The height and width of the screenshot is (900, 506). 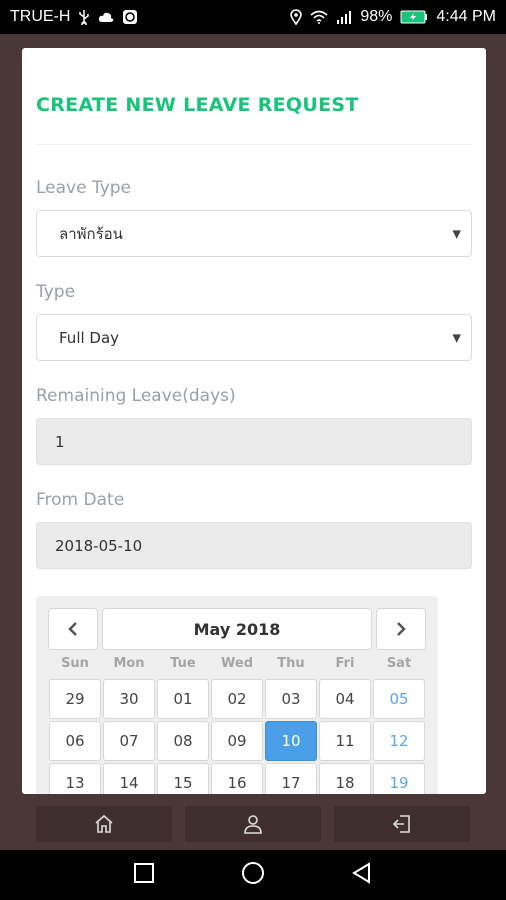 I want to click on day-cell: 30, so click(x=129, y=699).